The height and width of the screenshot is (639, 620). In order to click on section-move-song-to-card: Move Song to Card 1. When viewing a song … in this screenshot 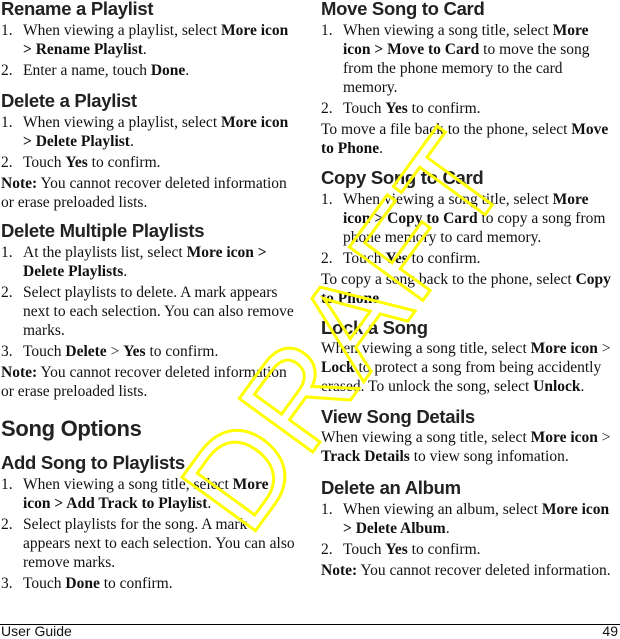, I will do `click(470, 79)`.